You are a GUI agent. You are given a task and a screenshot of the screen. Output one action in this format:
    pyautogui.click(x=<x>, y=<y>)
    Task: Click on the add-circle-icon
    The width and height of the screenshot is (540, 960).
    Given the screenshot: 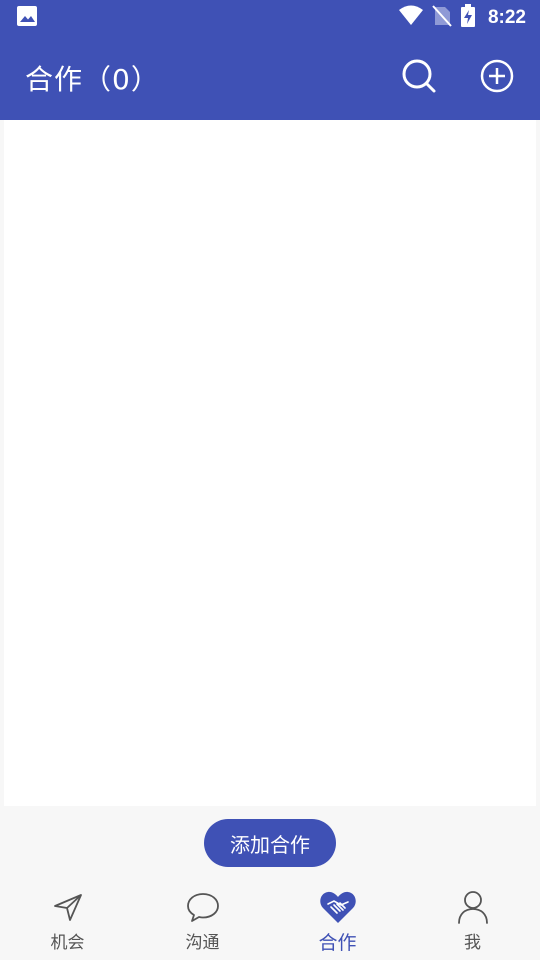 What is the action you would take?
    pyautogui.click(x=497, y=78)
    